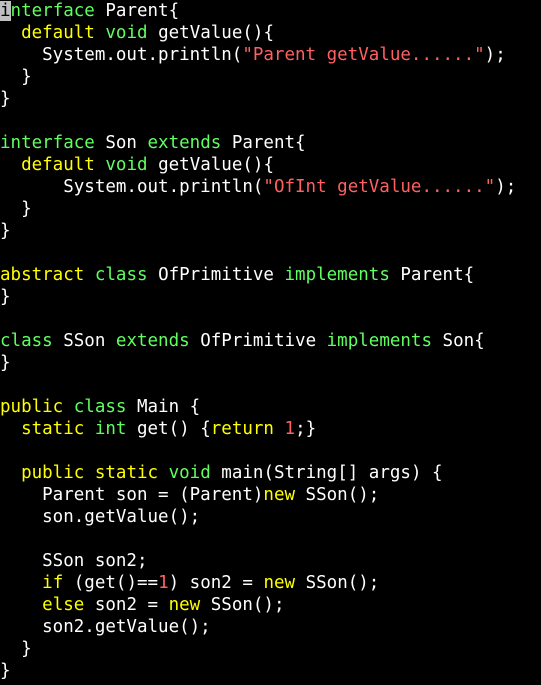 The image size is (541, 685). I want to click on code-line: public static void main(String[] args) {, so click(221, 473).